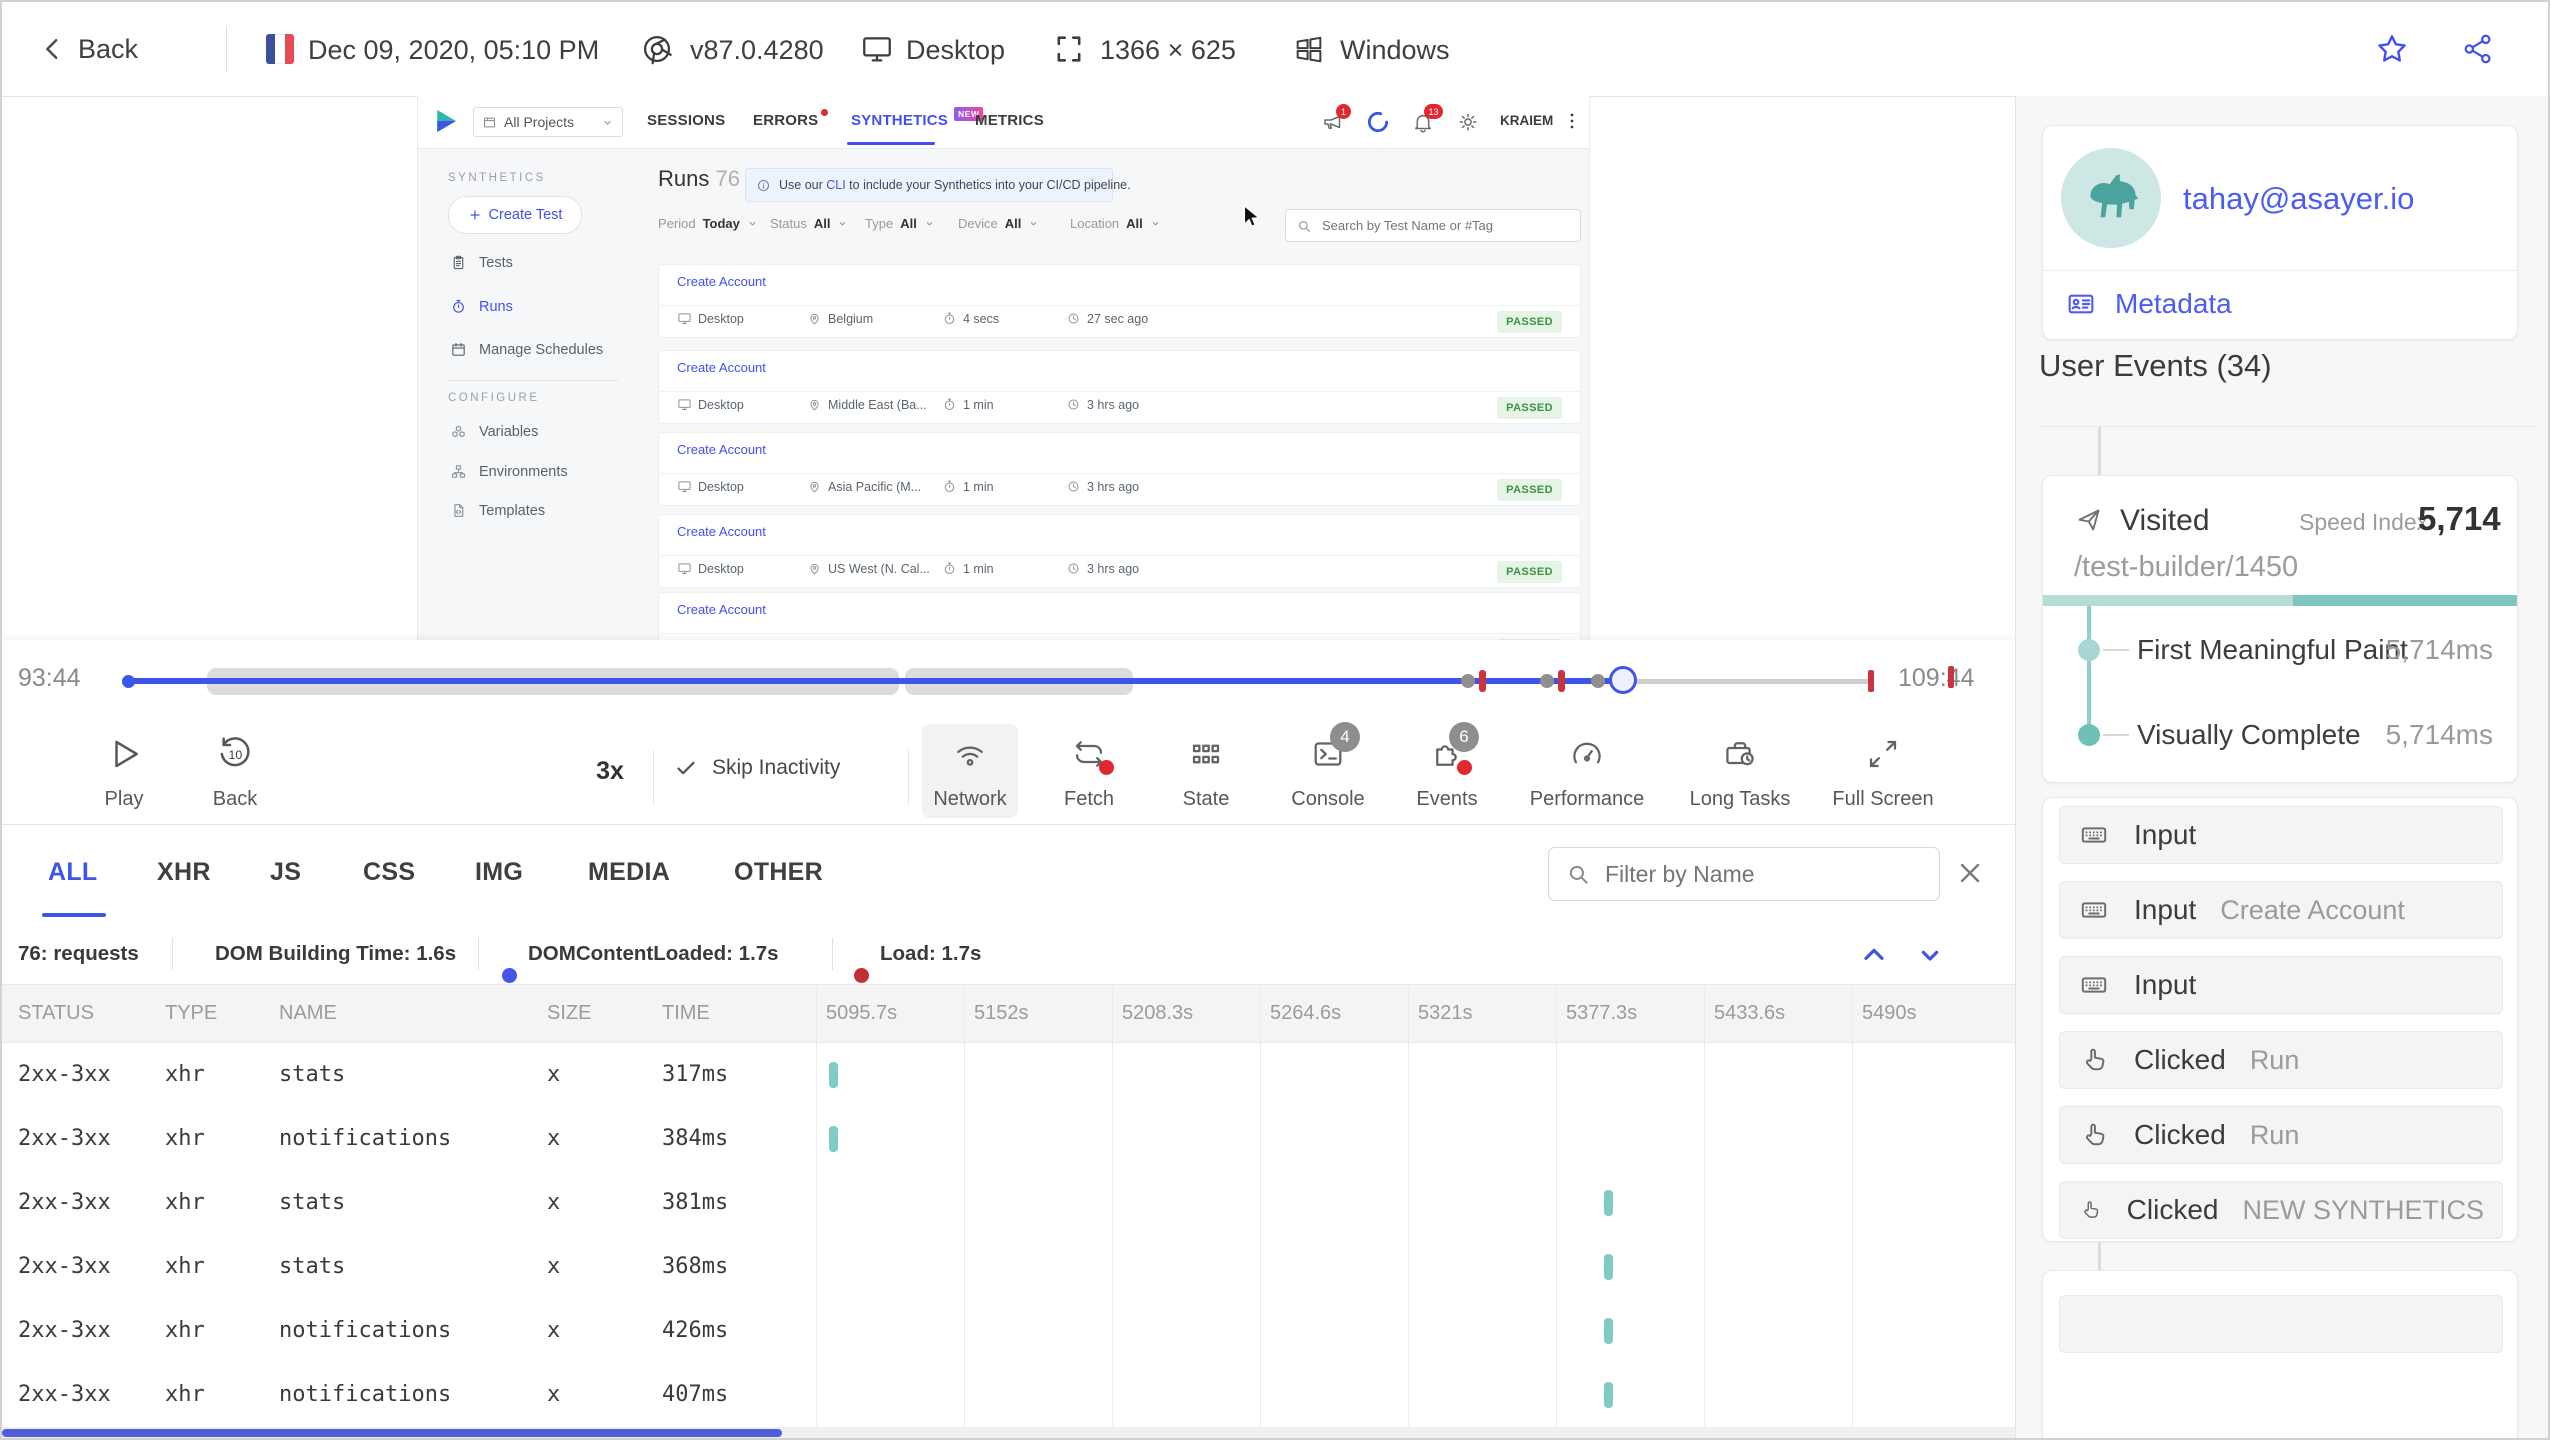 The height and width of the screenshot is (1440, 2550). Describe the element at coordinates (285, 872) in the screenshot. I see `network-tab-js: JS` at that location.